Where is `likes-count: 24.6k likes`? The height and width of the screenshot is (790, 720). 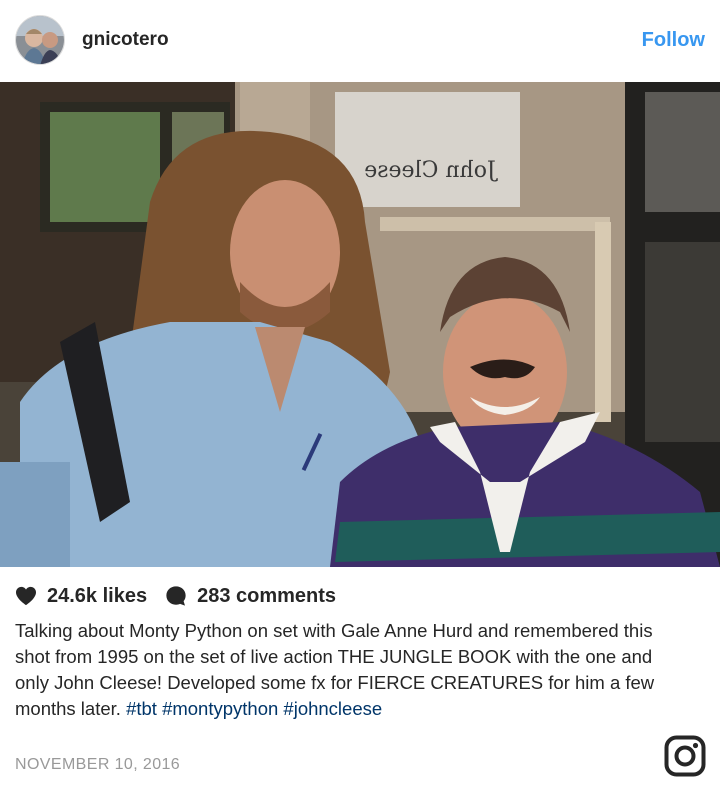
likes-count: 24.6k likes is located at coordinates (97, 595).